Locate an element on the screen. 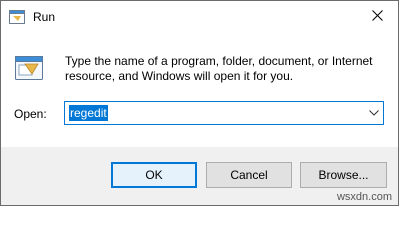 This screenshot has width=399, height=240. dropdown-button is located at coordinates (374, 113).